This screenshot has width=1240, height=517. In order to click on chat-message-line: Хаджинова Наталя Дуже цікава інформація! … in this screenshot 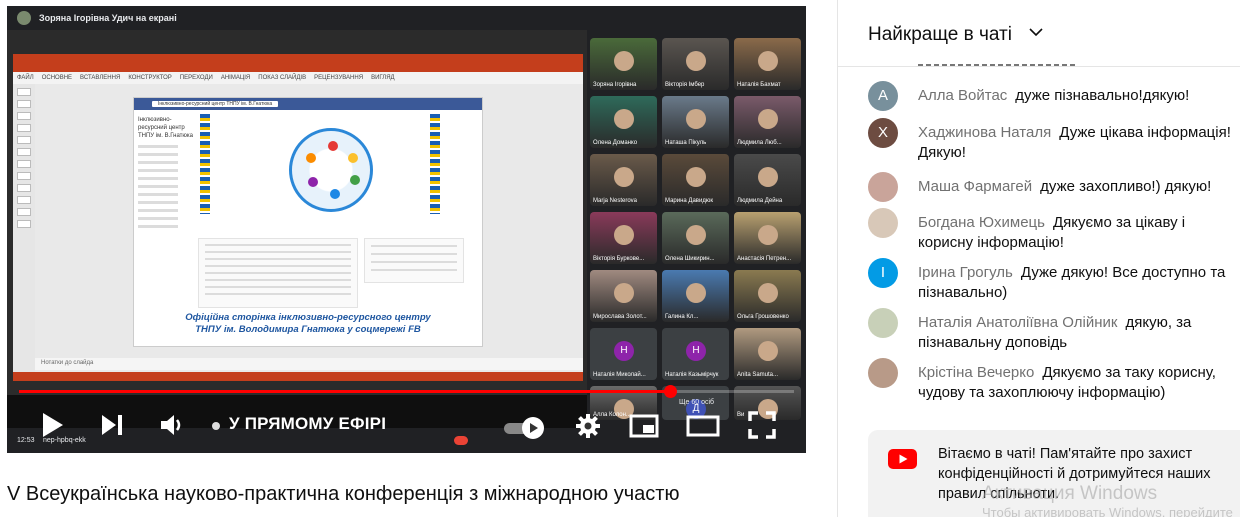, I will do `click(1079, 143)`.